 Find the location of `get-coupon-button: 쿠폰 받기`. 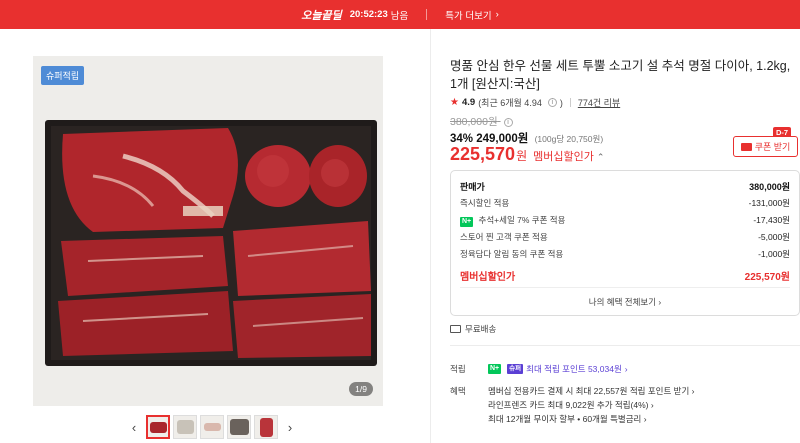

get-coupon-button: 쿠폰 받기 is located at coordinates (765, 146).